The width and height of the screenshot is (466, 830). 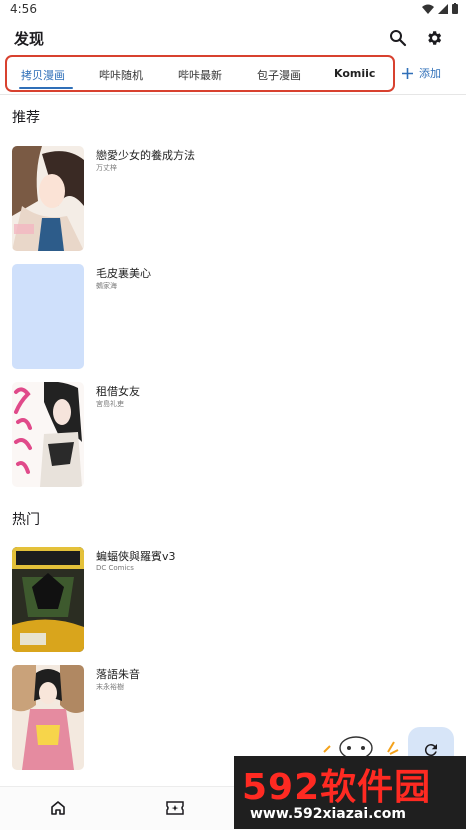 I want to click on status-time: 4:56, so click(x=23, y=9).